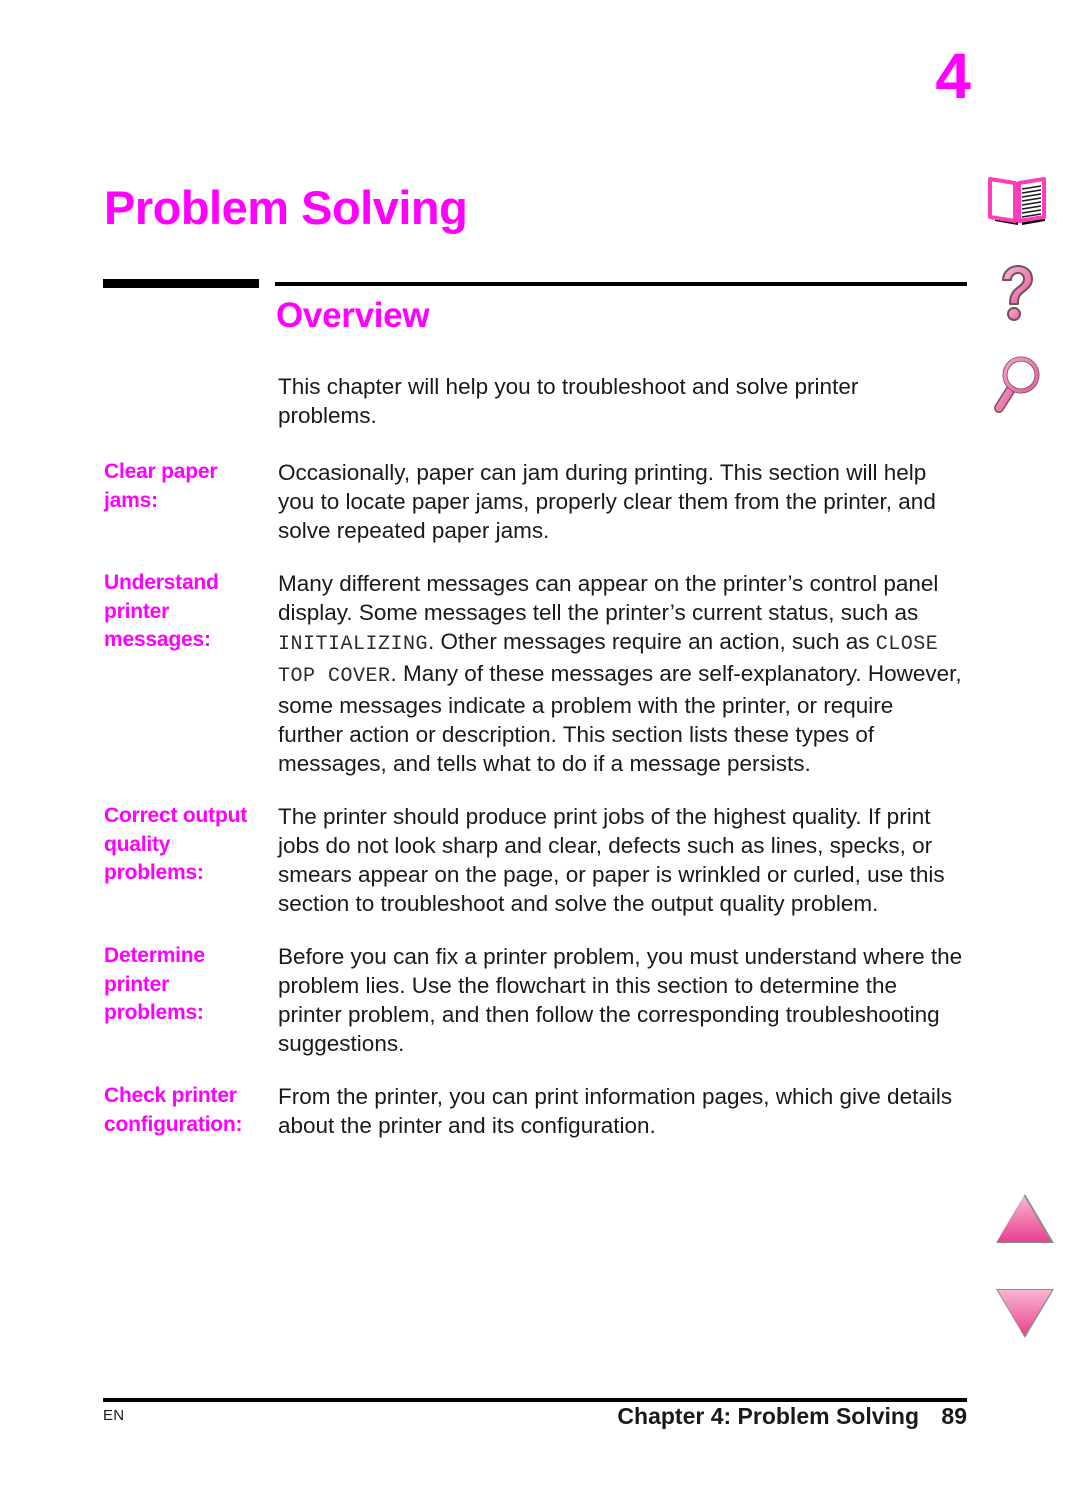 The image size is (1080, 1495). I want to click on definition-term: Correct output quality problems:, so click(176, 844).